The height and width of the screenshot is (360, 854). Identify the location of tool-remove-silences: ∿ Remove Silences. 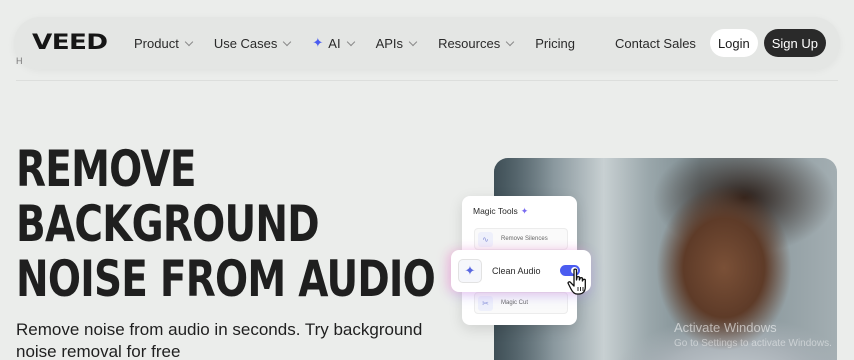
(521, 239).